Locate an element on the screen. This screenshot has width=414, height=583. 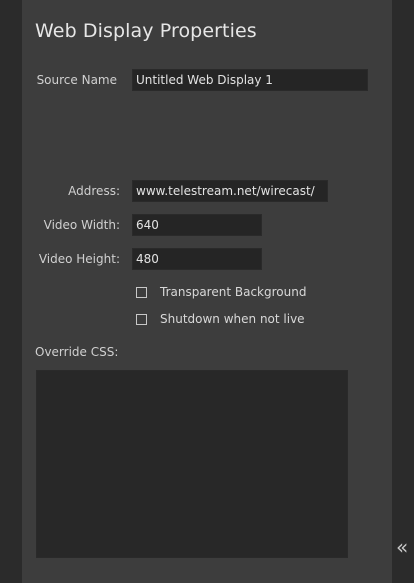
shutdown-when-not-live-option: Shutdown when not live is located at coordinates (220, 319).